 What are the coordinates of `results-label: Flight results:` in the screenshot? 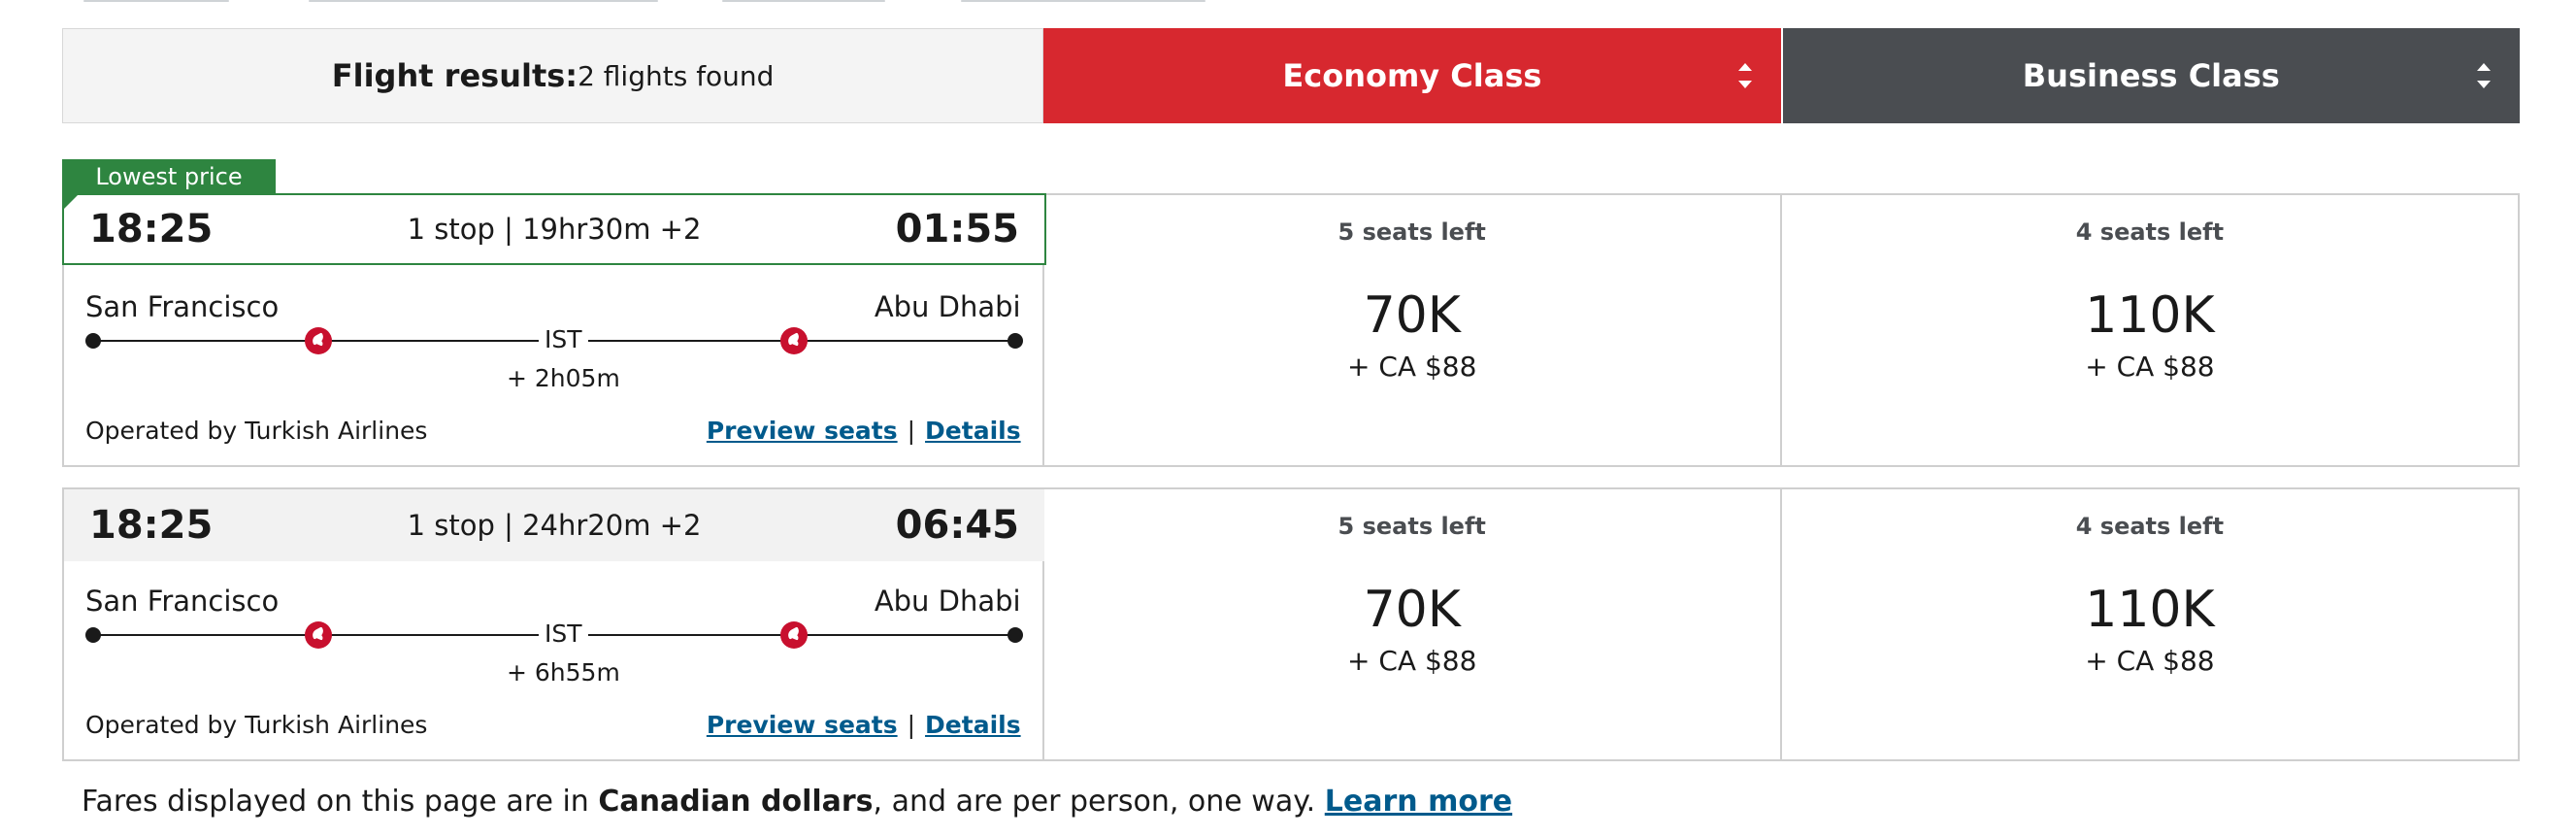 It's located at (454, 76).